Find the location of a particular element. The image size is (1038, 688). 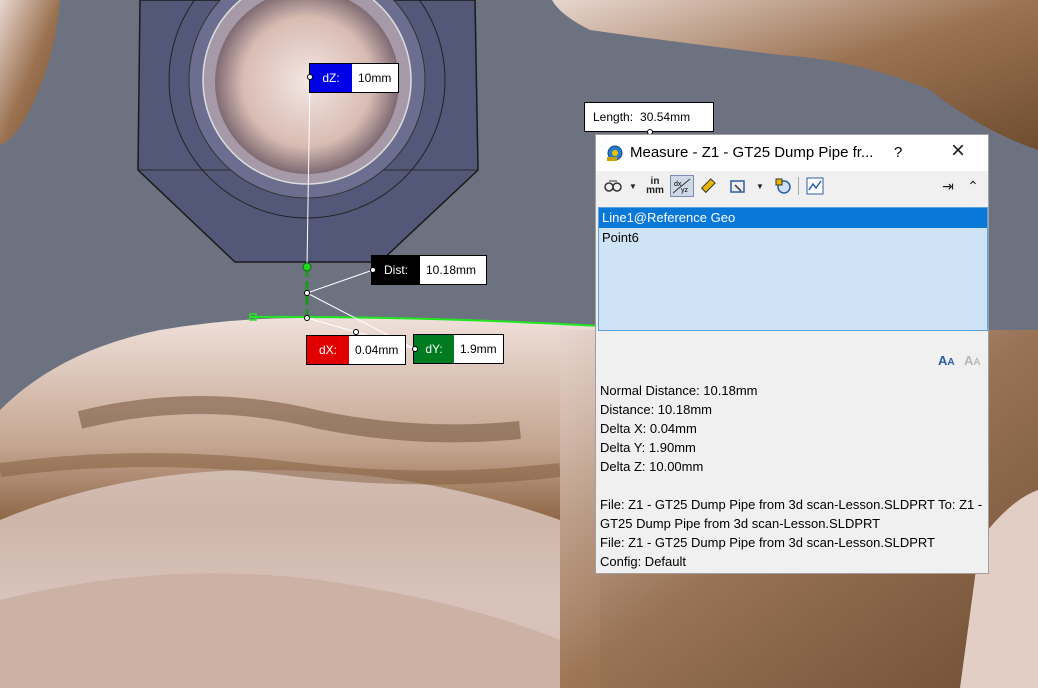

units-precision-button: in mm is located at coordinates (655, 186).